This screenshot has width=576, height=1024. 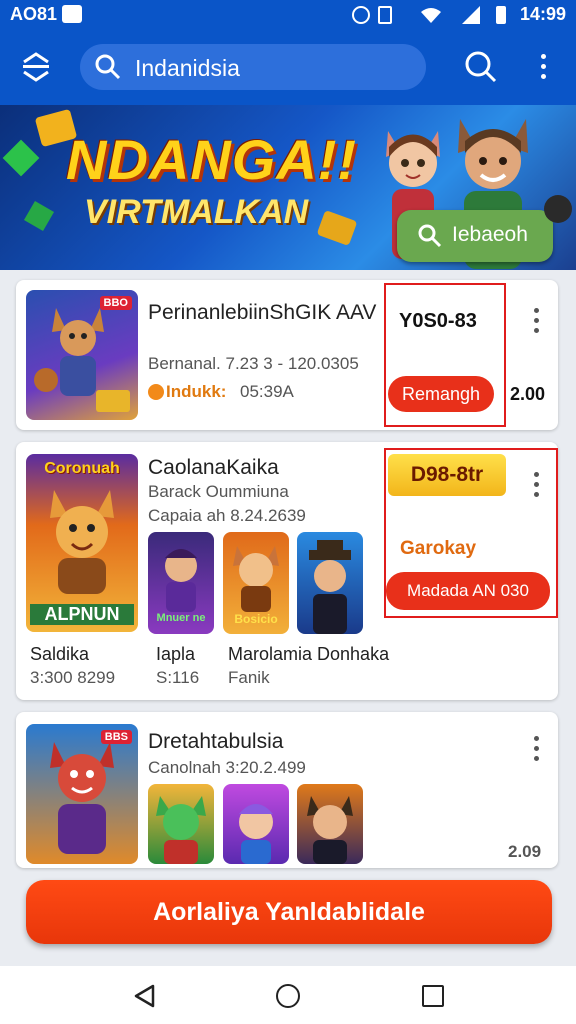 I want to click on recents-icon, so click(x=433, y=996).